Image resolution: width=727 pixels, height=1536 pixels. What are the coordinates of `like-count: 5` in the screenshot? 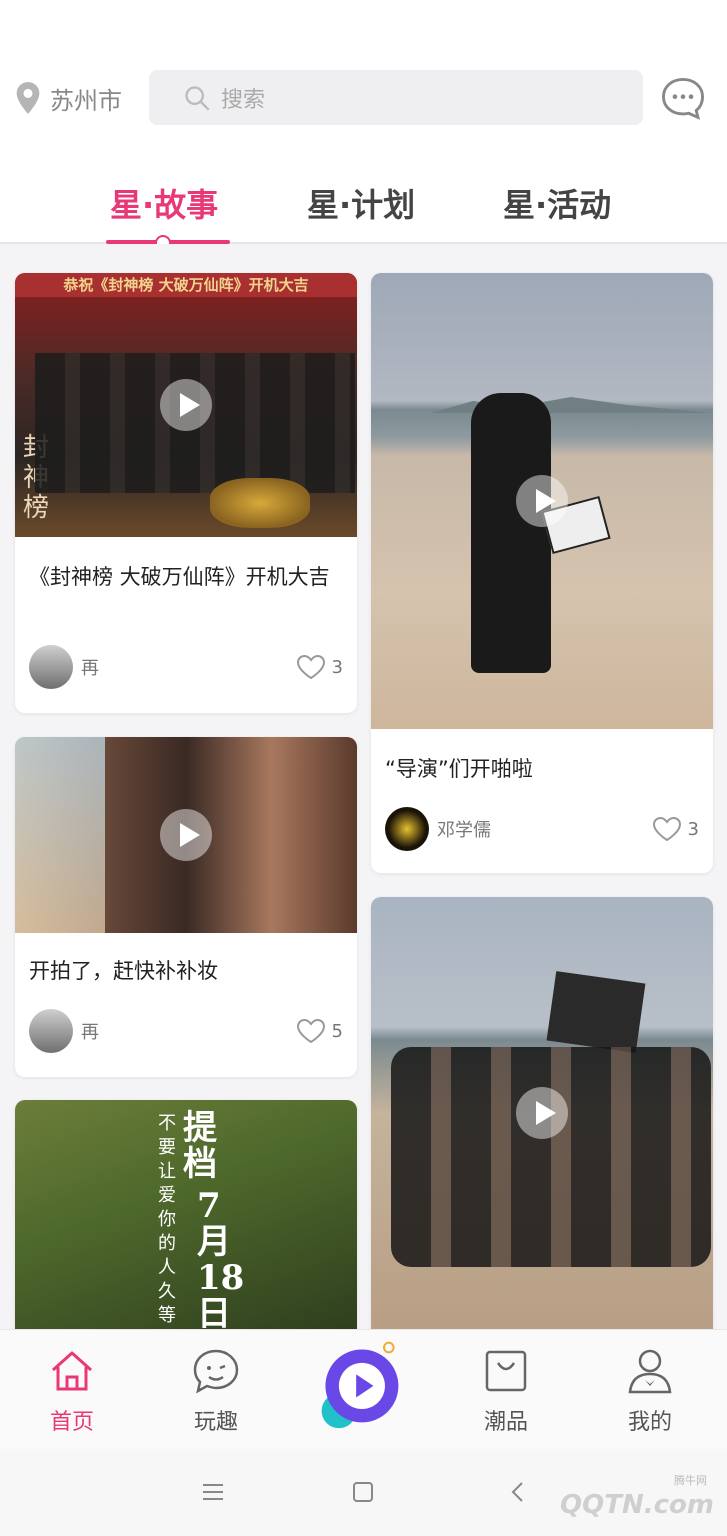 It's located at (337, 1031).